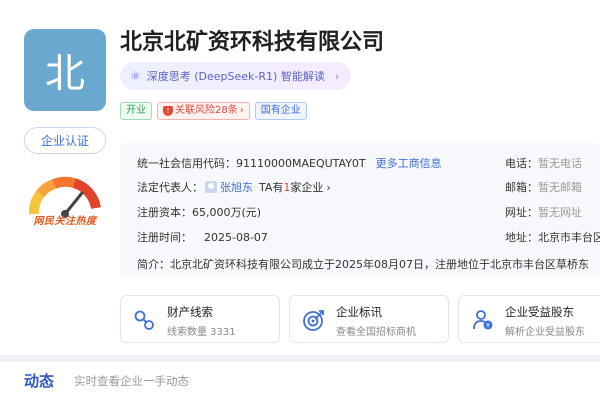 This screenshot has width=600, height=400. I want to click on cert-label: 企业认证, so click(64, 141).